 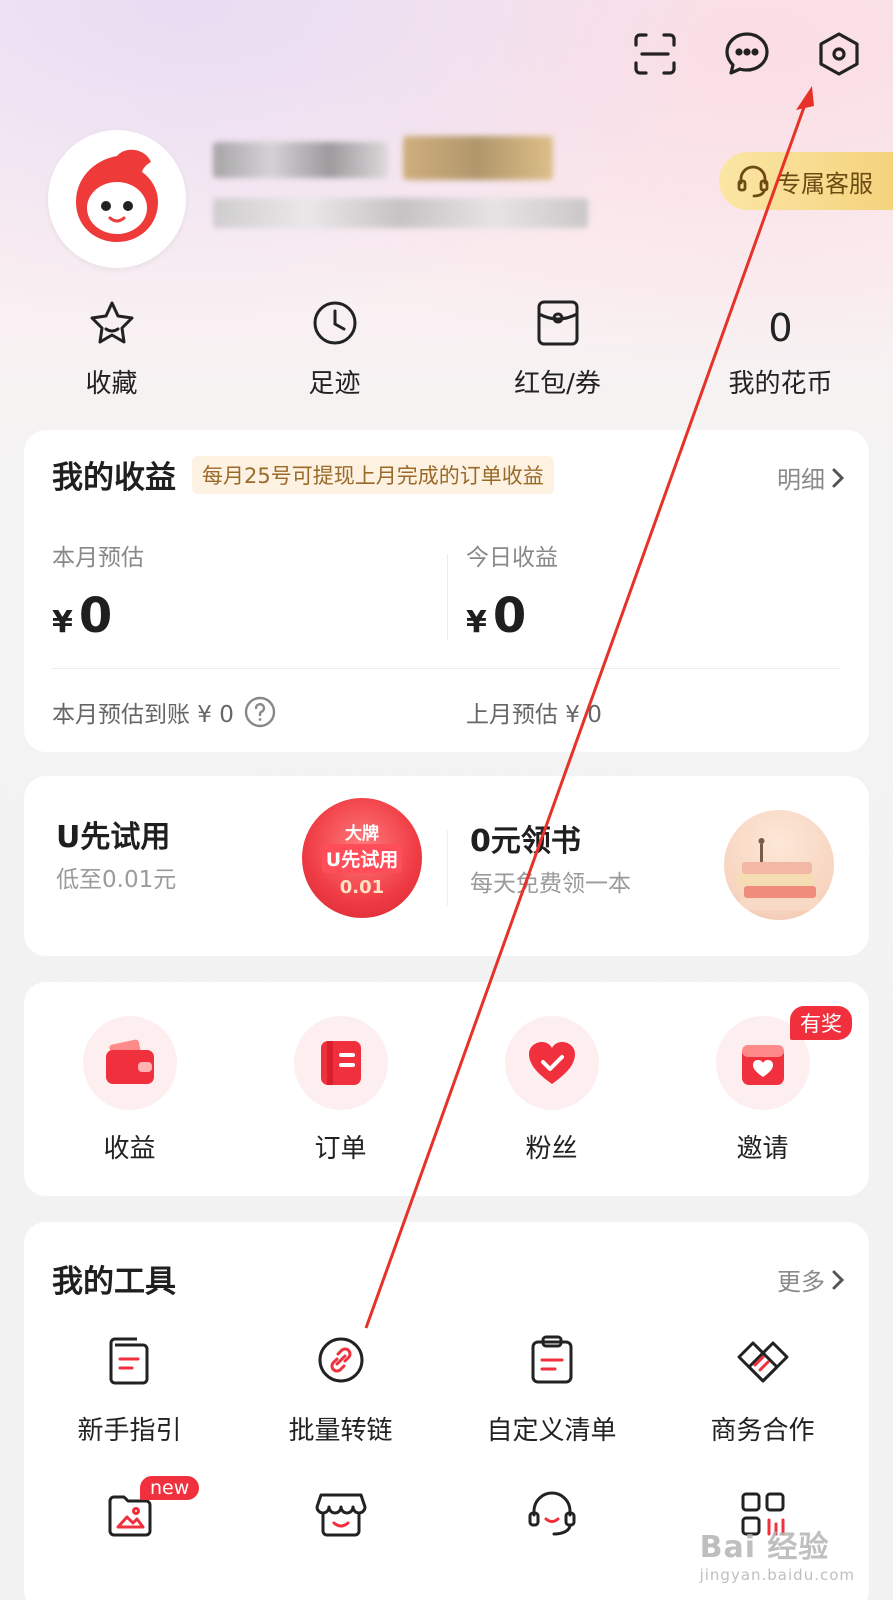 What do you see at coordinates (130, 1360) in the screenshot?
I see `guide-icon` at bounding box center [130, 1360].